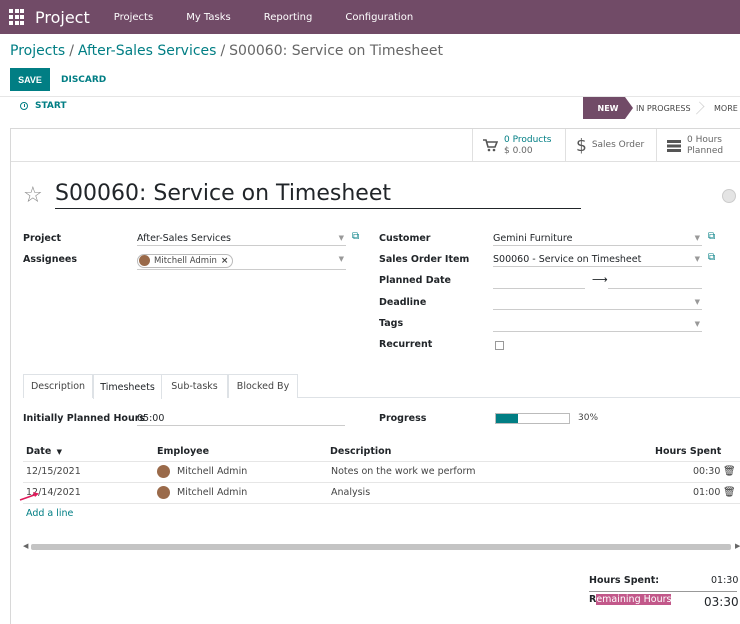 The image size is (740, 624). I want to click on progress-fill, so click(507, 418).